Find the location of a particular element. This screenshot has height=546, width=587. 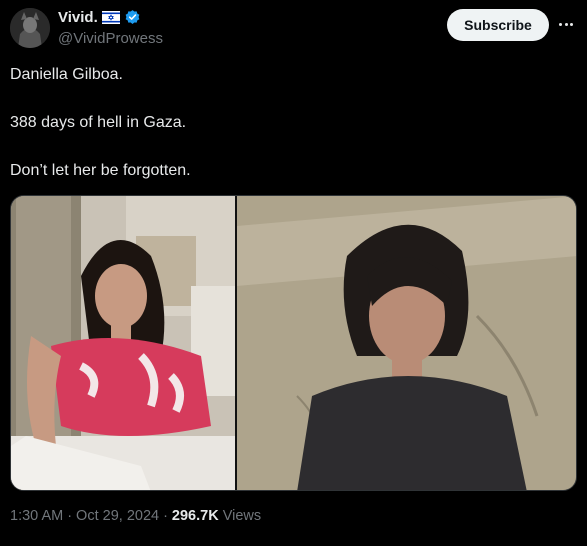

tweet-text-line-2: 388 days of hell in Gaza. is located at coordinates (98, 122).